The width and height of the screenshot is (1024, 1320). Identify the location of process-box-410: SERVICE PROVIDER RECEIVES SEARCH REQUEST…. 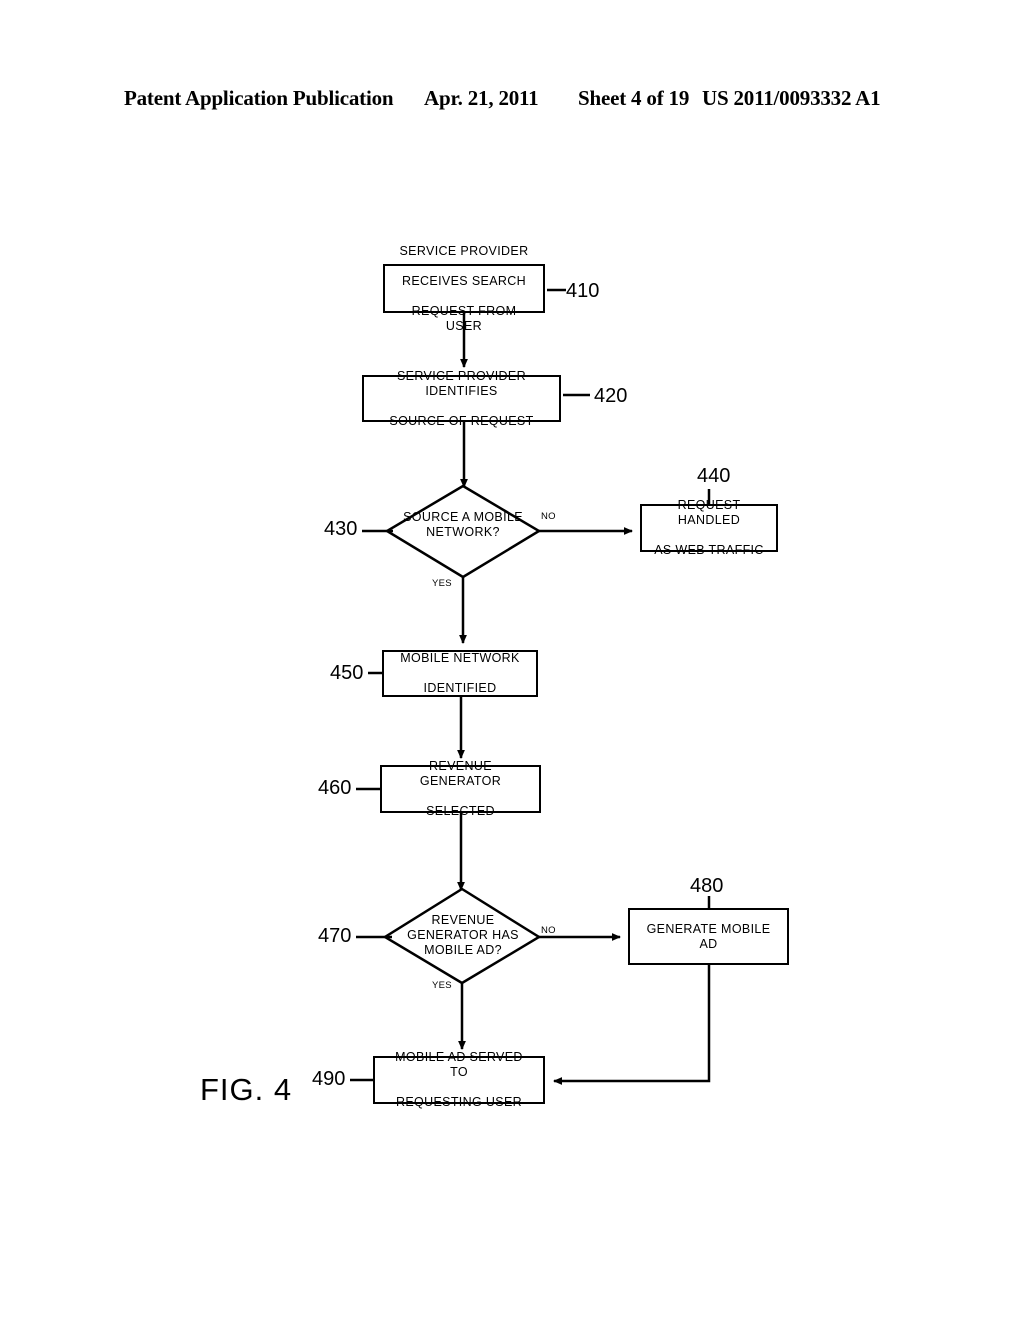
(464, 288).